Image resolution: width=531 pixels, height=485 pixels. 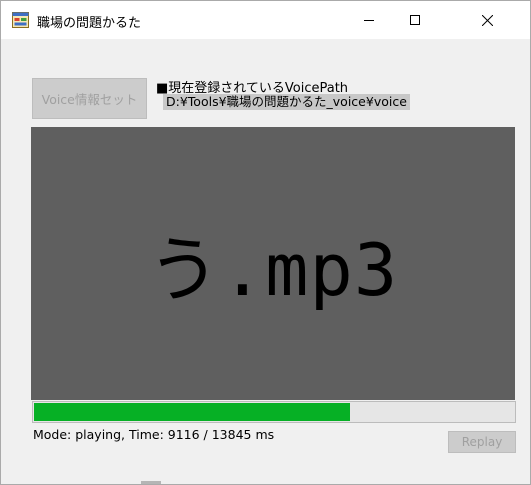 I want to click on current-file-label: う.mp3, so click(x=273, y=270).